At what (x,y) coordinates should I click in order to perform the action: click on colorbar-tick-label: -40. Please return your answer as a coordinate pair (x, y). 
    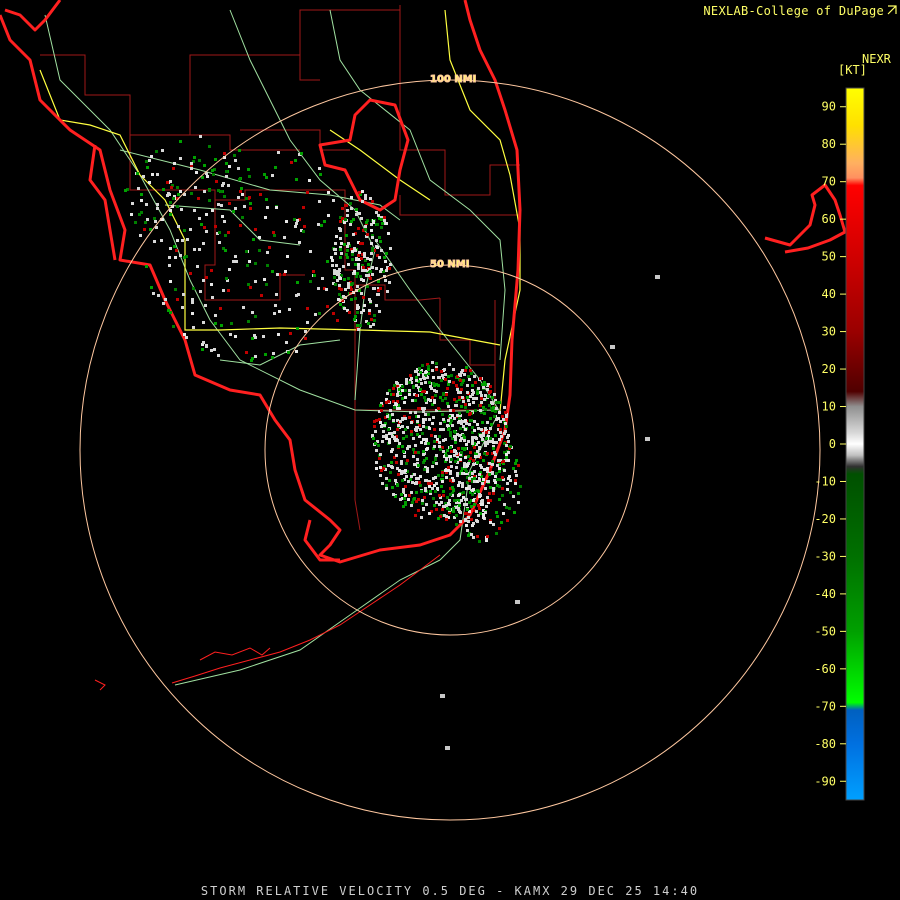
    Looking at the image, I should click on (825, 594).